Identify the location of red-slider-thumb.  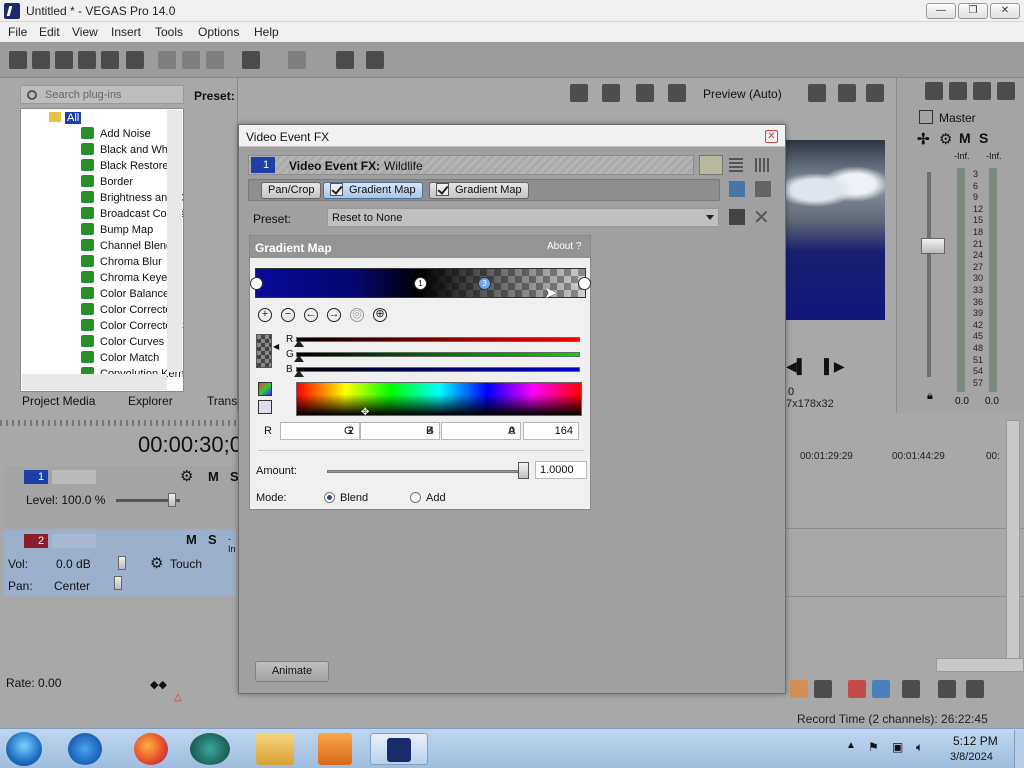
(299, 343).